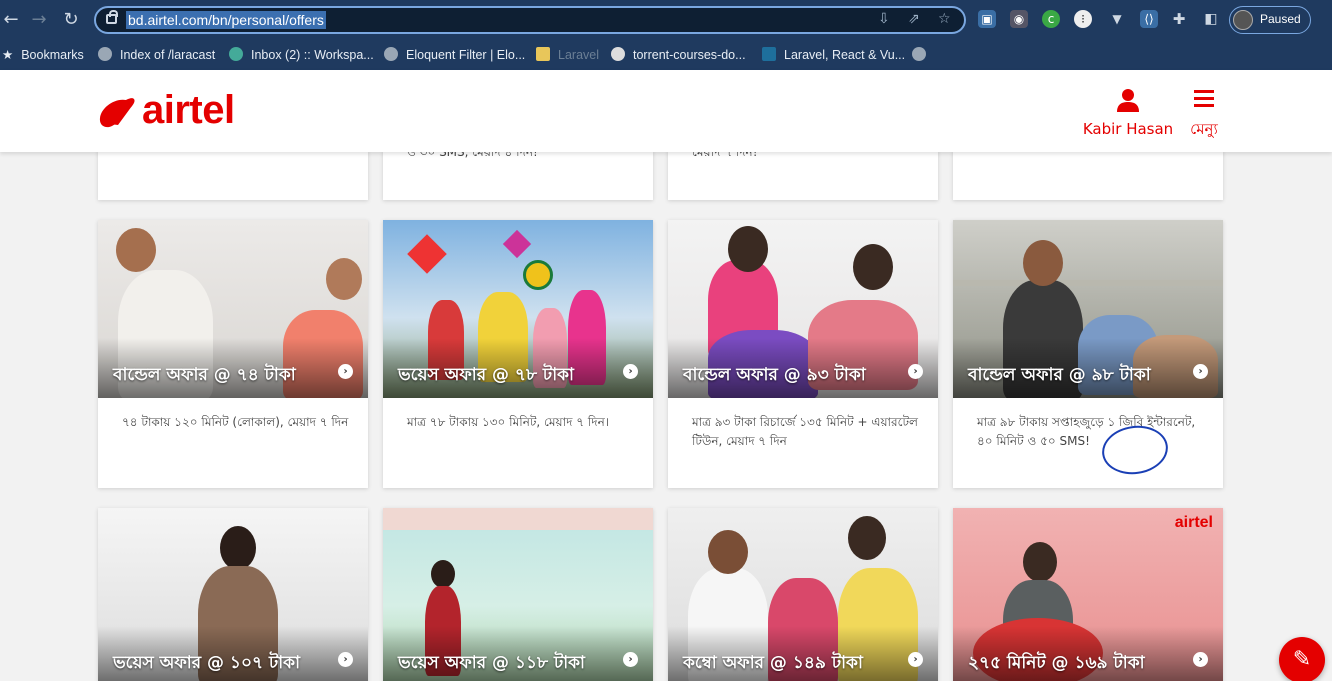 The image size is (1332, 681). Describe the element at coordinates (233, 594) in the screenshot. I see `offer-card: ভয়েস অফার @ ১০৭ টাকা ›` at that location.